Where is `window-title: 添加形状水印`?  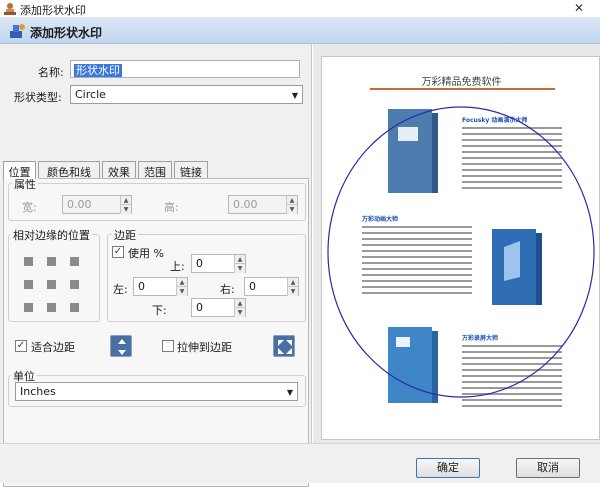
window-title: 添加形状水印 is located at coordinates (53, 10).